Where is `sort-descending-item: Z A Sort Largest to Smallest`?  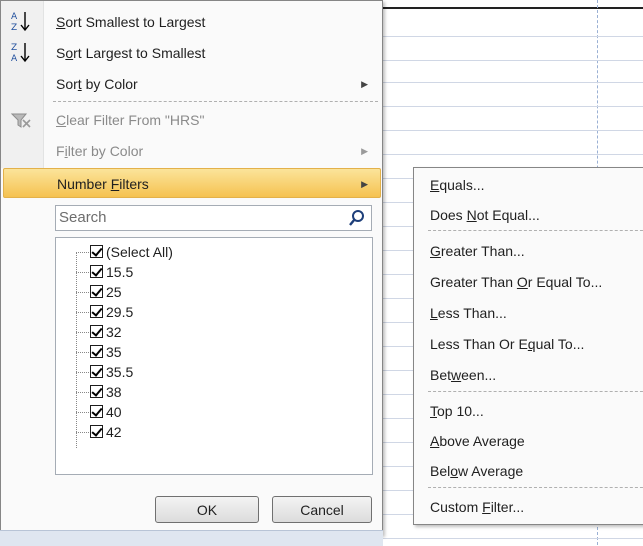 sort-descending-item: Z A Sort Largest to Smallest is located at coordinates (191, 53).